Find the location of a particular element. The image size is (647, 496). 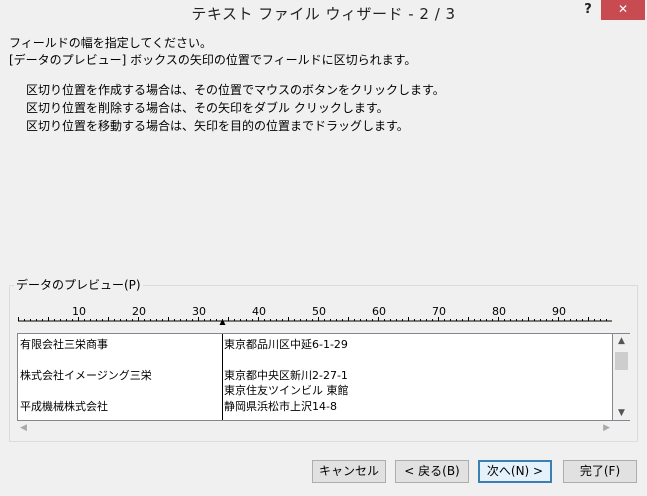

ruler-label: 20 is located at coordinates (139, 311).